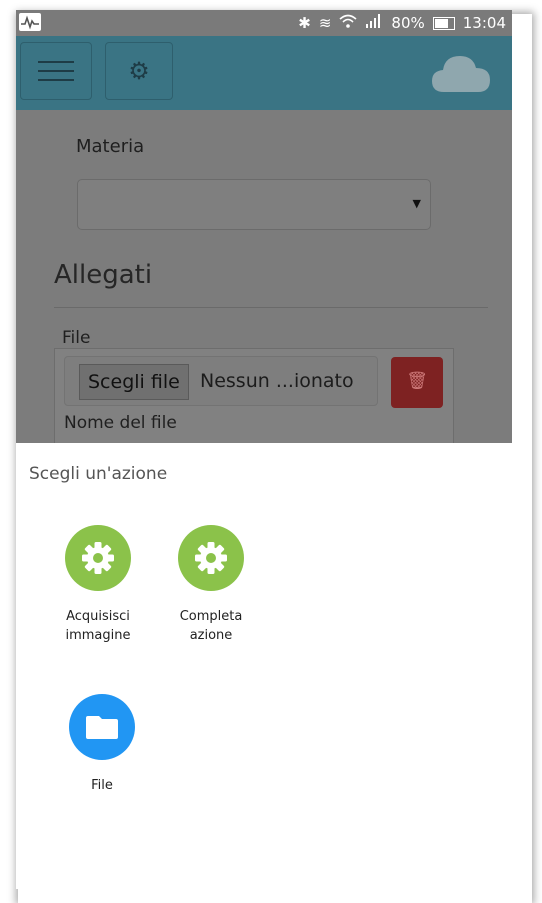  What do you see at coordinates (277, 381) in the screenshot?
I see `no-file-text: Nessun ...ionato` at bounding box center [277, 381].